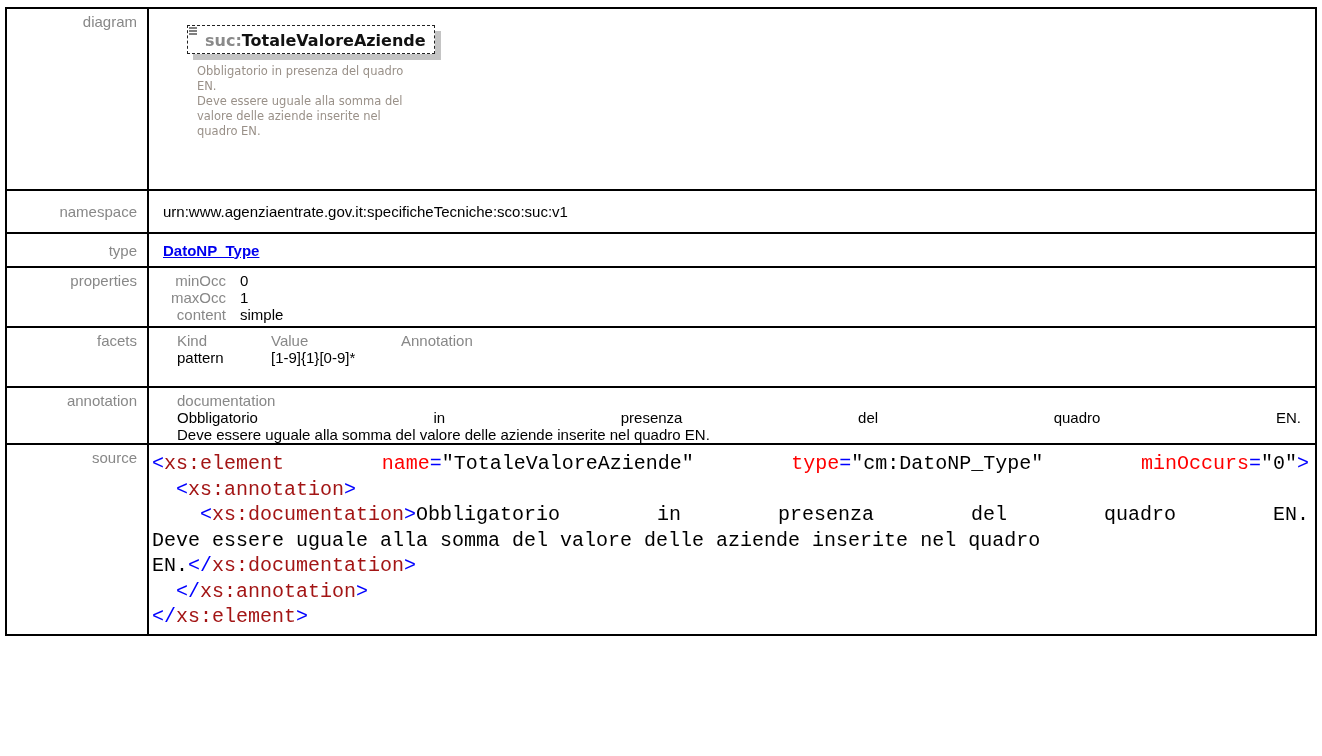  Describe the element at coordinates (201, 357) in the screenshot. I see `facet-kind: pattern` at that location.